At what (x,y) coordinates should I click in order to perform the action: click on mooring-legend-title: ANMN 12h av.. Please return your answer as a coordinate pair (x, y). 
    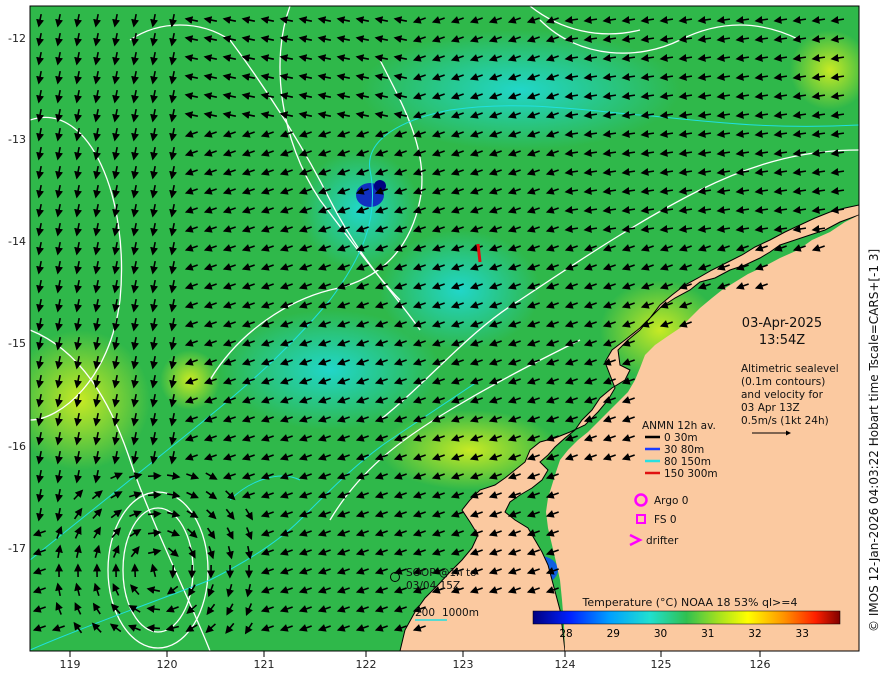
    Looking at the image, I should click on (679, 426).